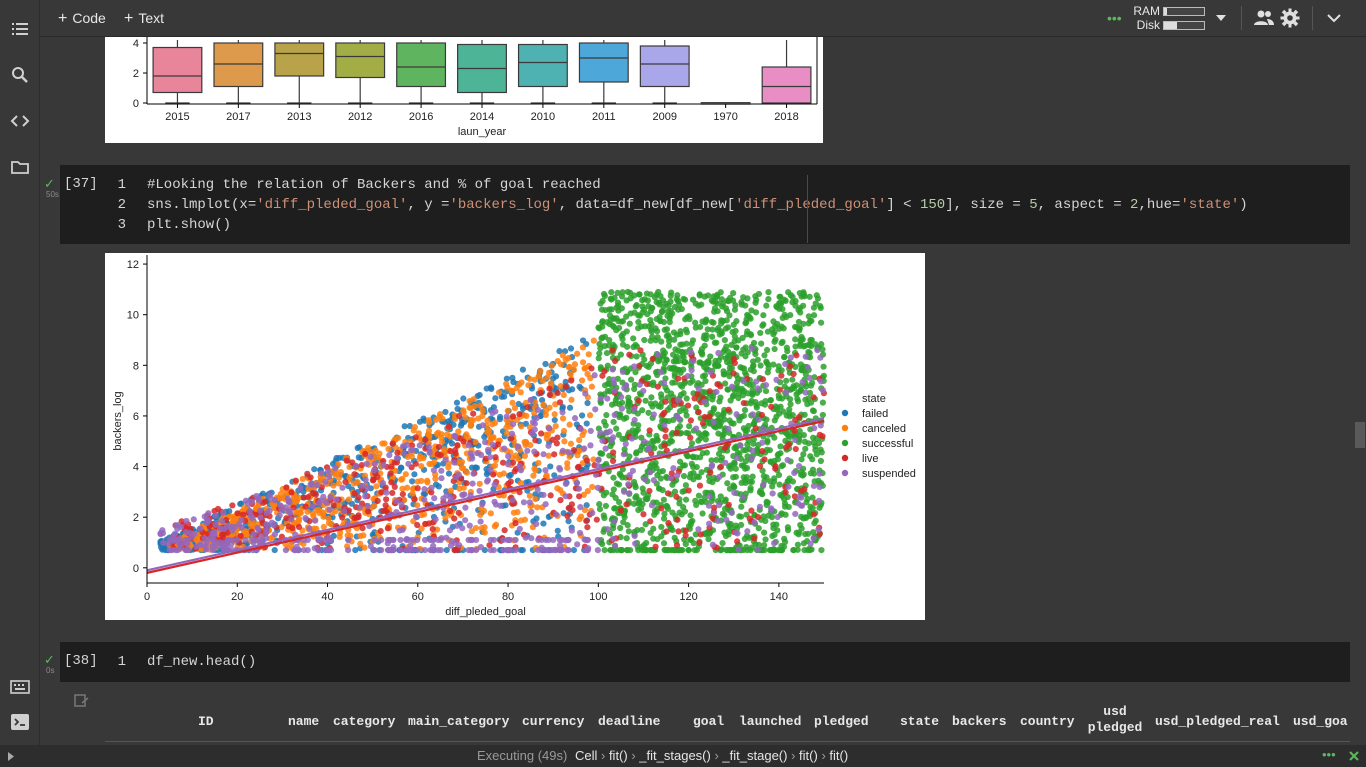 This screenshot has width=1366, height=767. I want to click on files-icon, so click(20, 167).